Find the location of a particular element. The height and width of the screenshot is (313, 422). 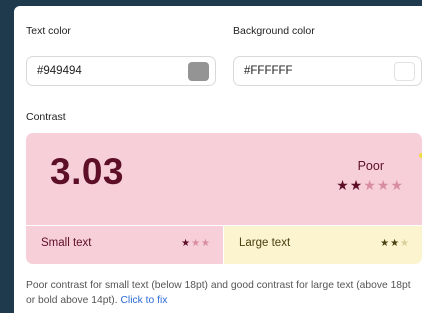

contrast-rating-label: Poor is located at coordinates (370, 166).